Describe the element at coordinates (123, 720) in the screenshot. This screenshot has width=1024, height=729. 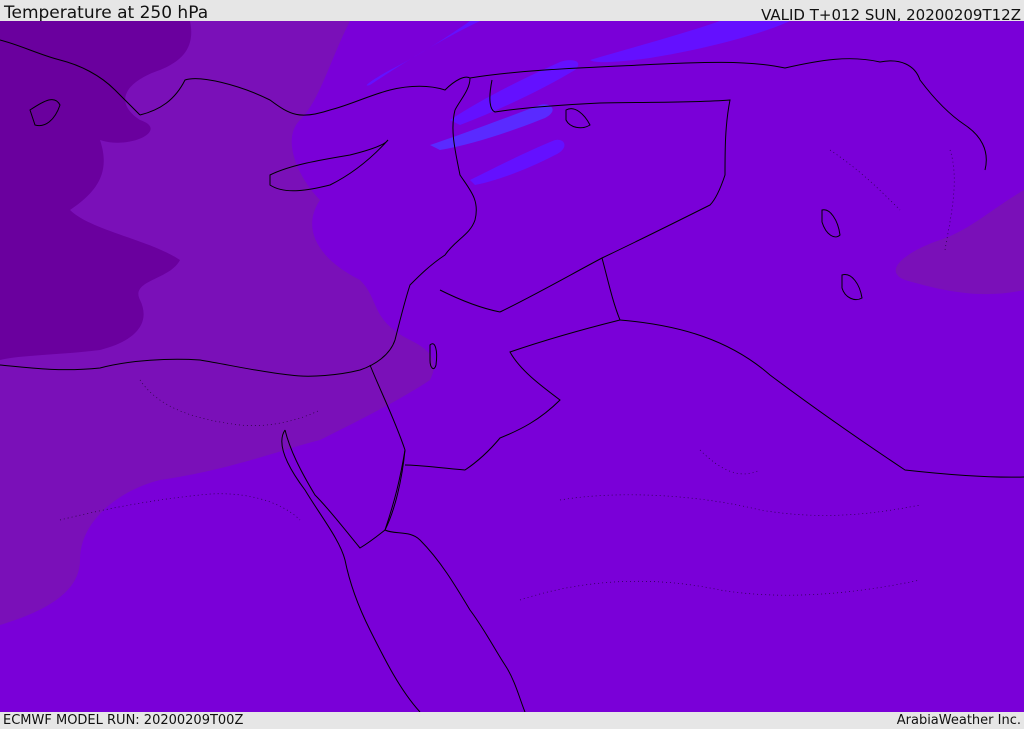
I see `model-run-label: ECMWF MODEL RUN: 20200209T00Z` at that location.